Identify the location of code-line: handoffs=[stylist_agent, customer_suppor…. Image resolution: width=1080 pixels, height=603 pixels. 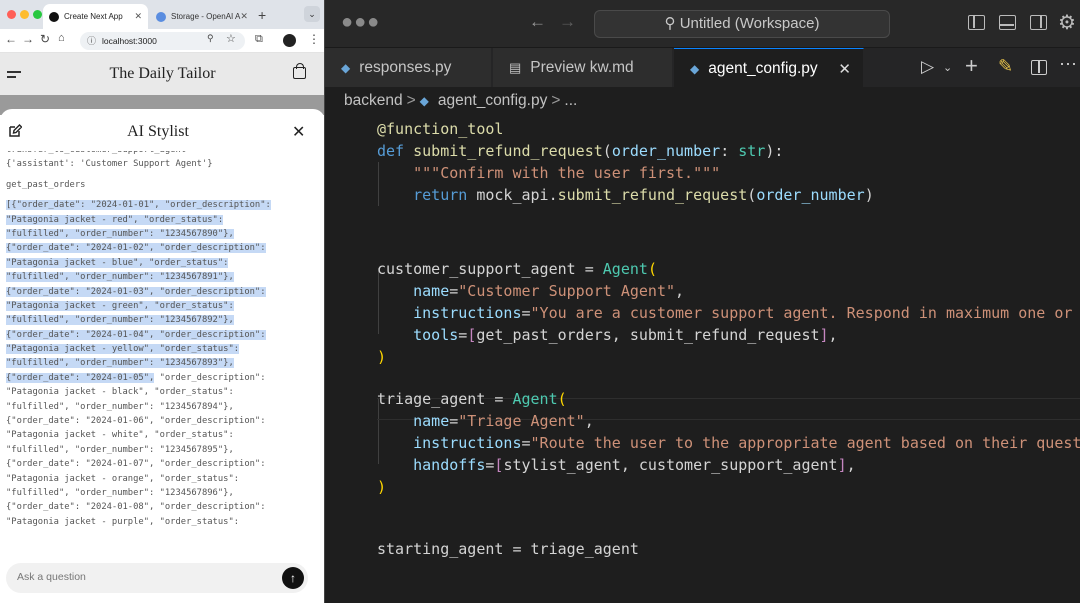
(634, 465).